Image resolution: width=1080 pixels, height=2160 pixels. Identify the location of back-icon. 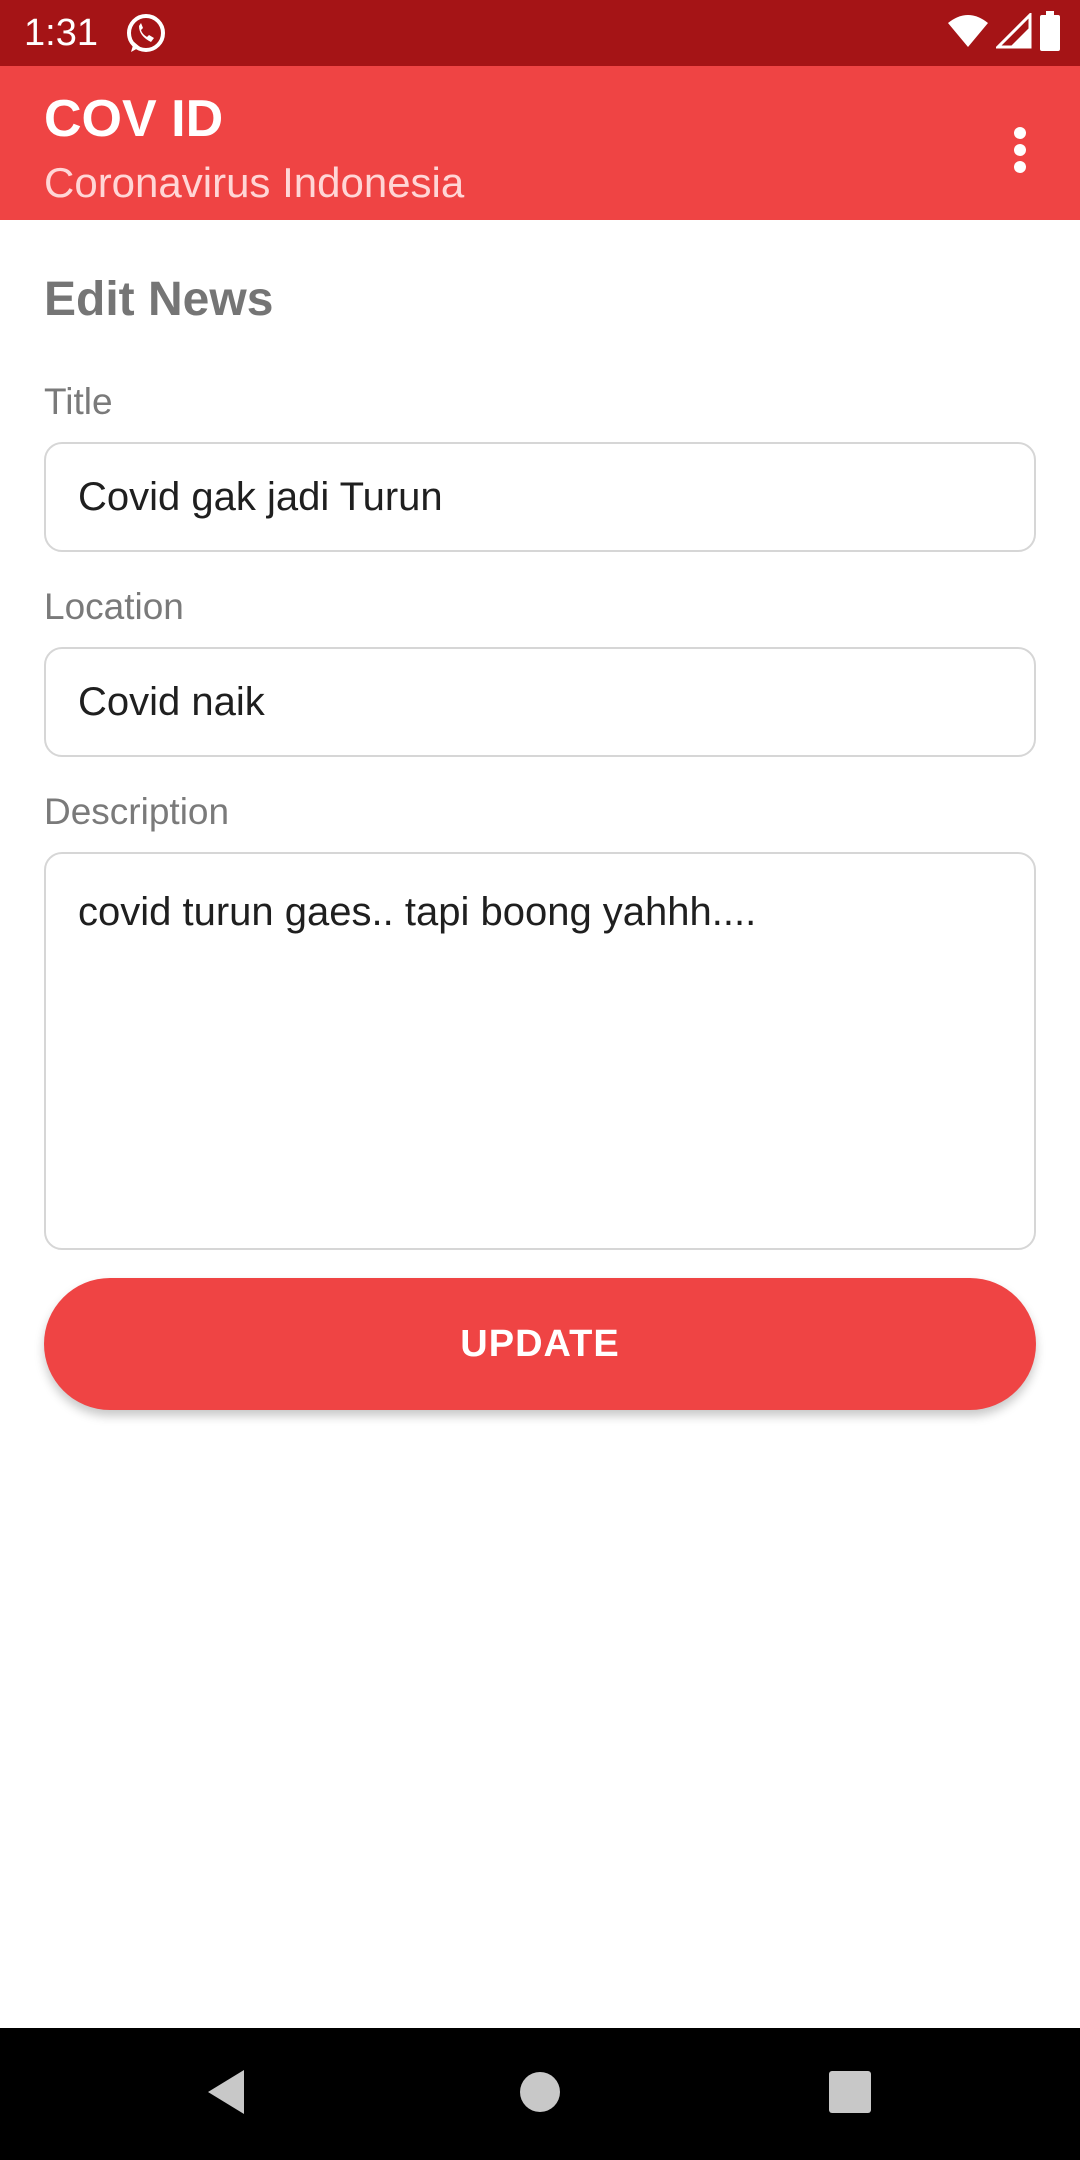
(226, 2094).